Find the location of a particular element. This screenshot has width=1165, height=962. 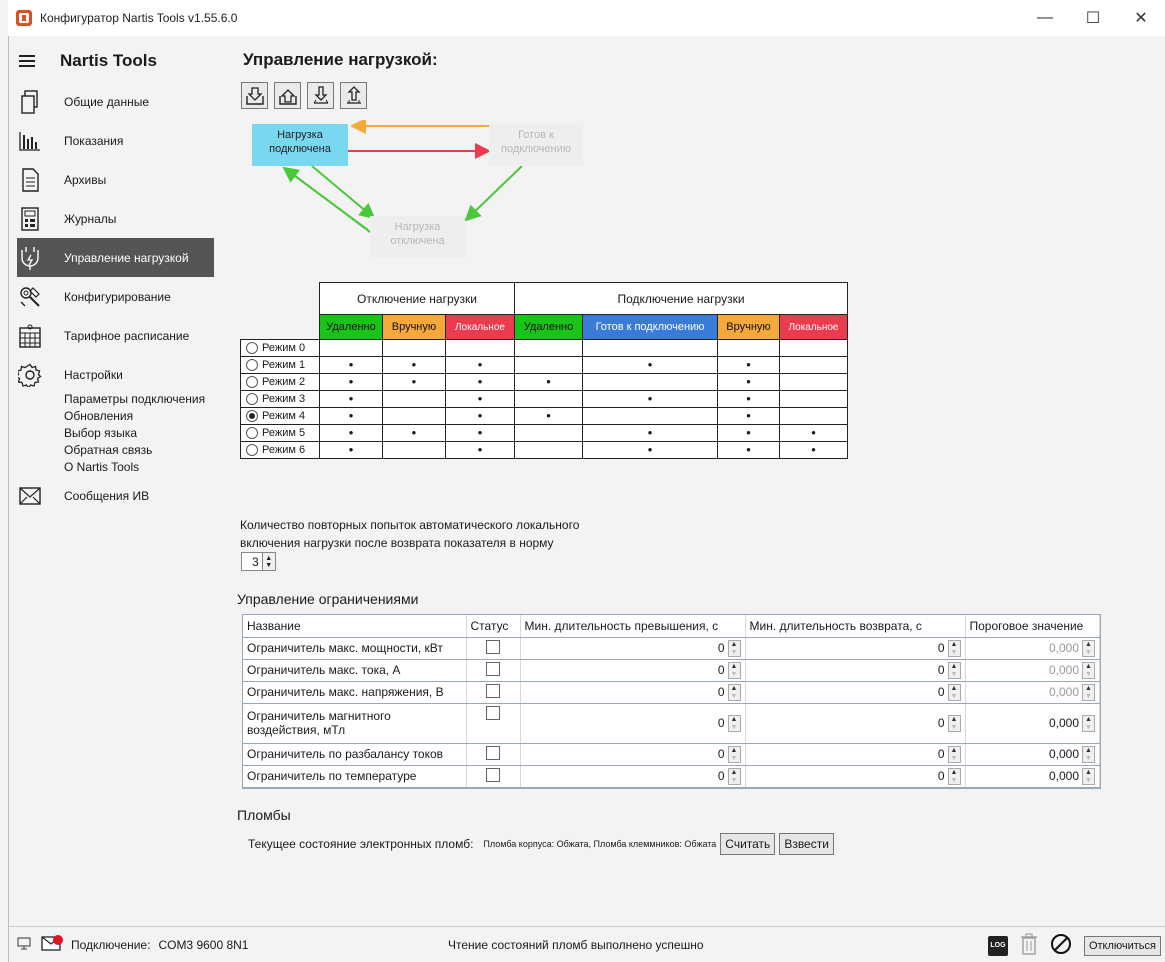

hamburger-menu-icon is located at coordinates (27, 61).